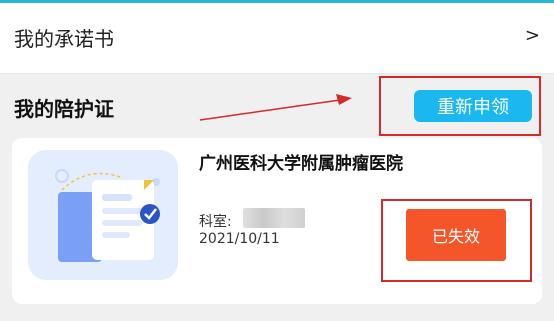 This screenshot has width=554, height=321. What do you see at coordinates (215, 222) in the screenshot?
I see `department-label: 科室:` at bounding box center [215, 222].